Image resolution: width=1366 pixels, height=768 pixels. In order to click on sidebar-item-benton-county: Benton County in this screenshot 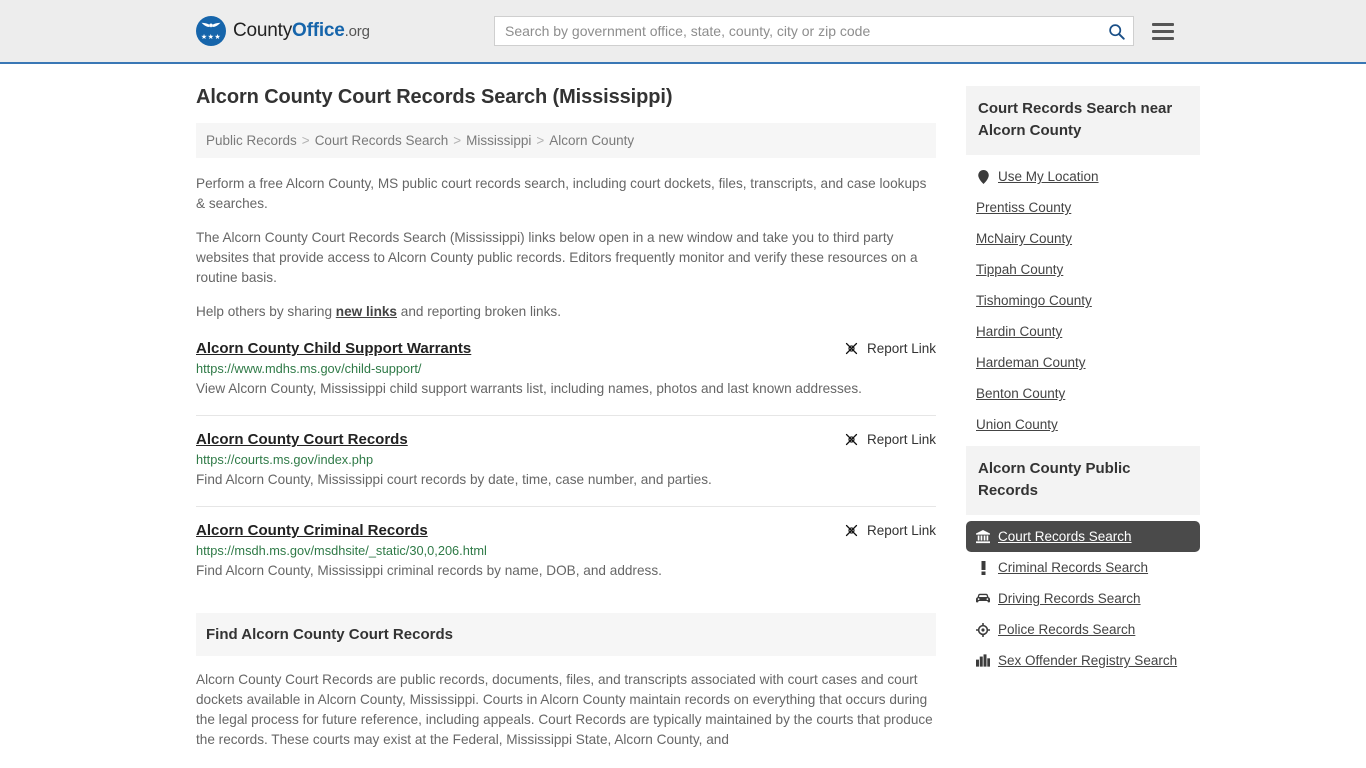, I will do `click(1083, 393)`.